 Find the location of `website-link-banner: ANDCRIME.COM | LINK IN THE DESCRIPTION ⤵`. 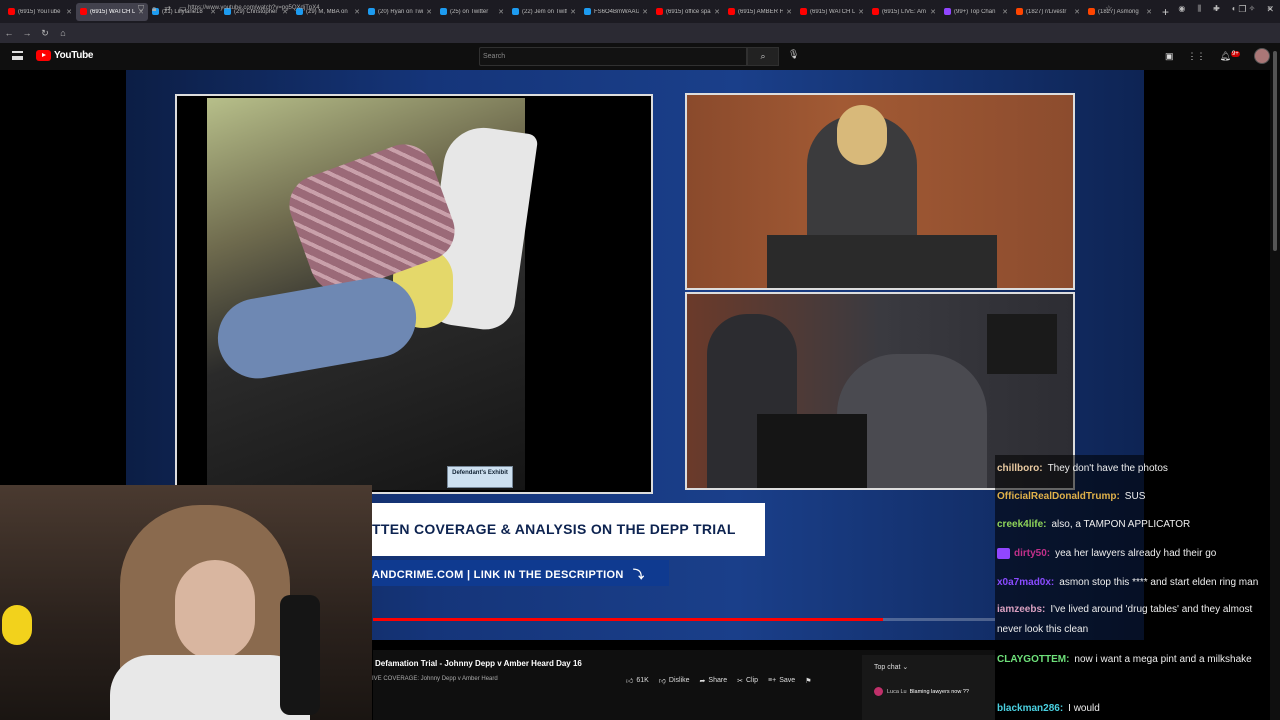

website-link-banner: ANDCRIME.COM | LINK IN THE DESCRIPTION ⤵ is located at coordinates (520, 573).